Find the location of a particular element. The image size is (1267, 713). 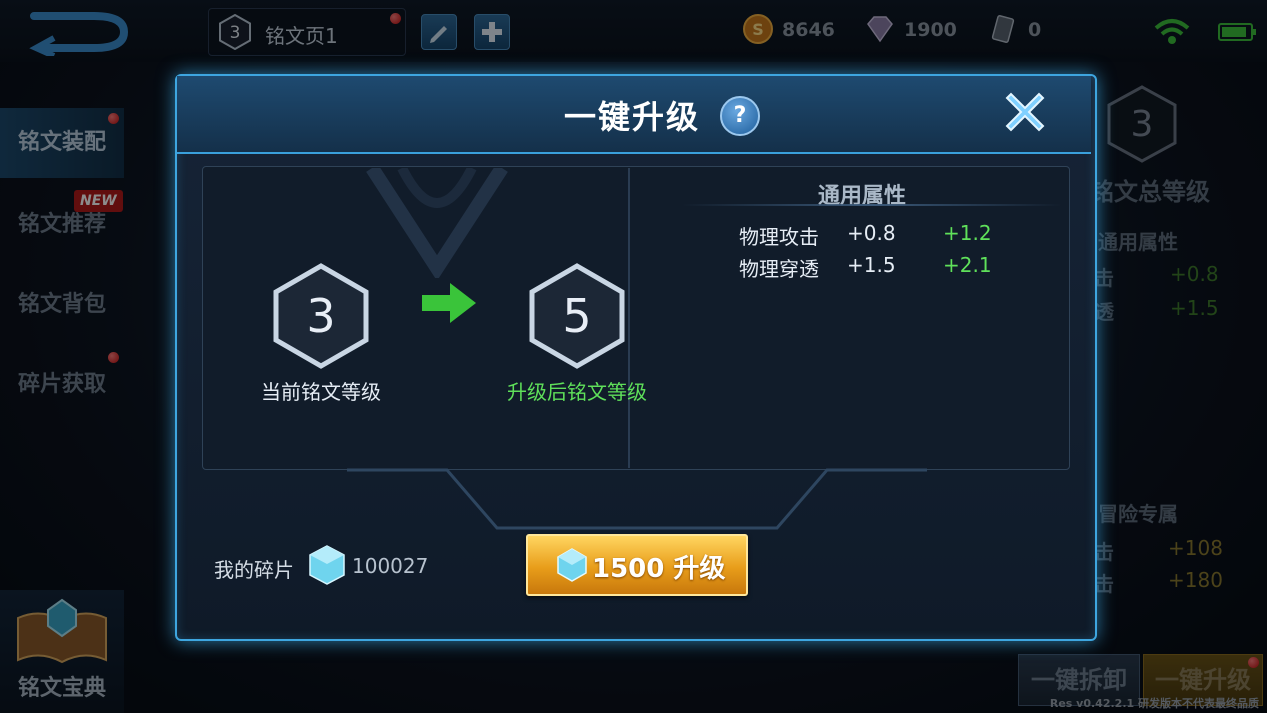

stat-name: 物理穿透 is located at coordinates (779, 269).